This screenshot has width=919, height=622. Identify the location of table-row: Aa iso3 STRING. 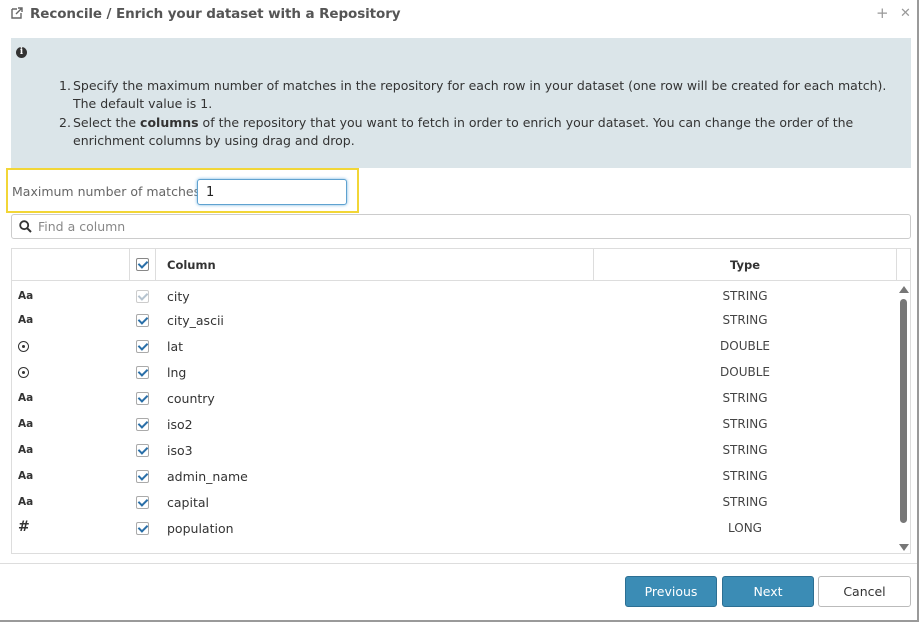
(455, 451).